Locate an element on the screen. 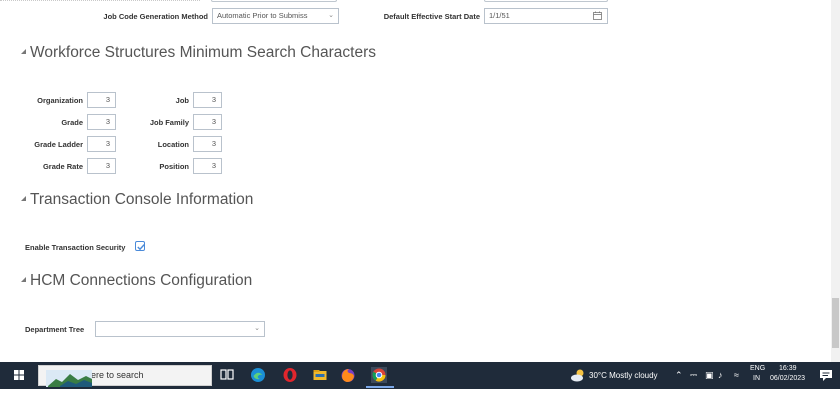 The image size is (840, 419). department-tree-label: Department Tree is located at coordinates (55, 329).